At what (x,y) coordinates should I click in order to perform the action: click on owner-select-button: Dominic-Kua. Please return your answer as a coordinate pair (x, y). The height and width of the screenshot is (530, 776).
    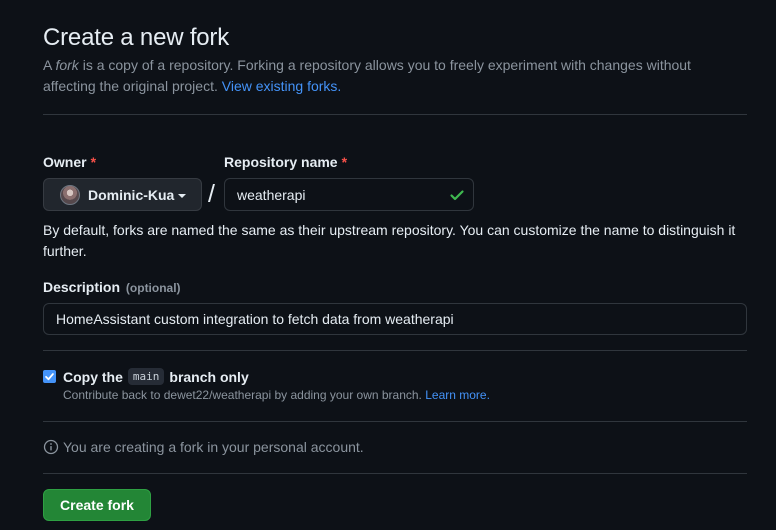
    Looking at the image, I should click on (122, 194).